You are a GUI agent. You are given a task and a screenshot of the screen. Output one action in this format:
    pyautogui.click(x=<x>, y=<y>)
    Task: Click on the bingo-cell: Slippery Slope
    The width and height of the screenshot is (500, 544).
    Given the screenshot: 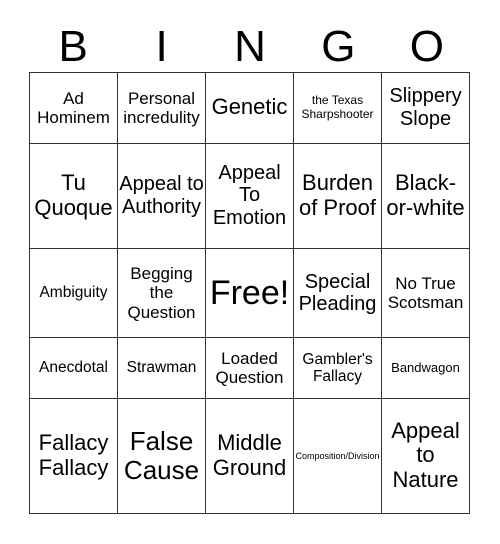 What is the action you would take?
    pyautogui.click(x=425, y=108)
    